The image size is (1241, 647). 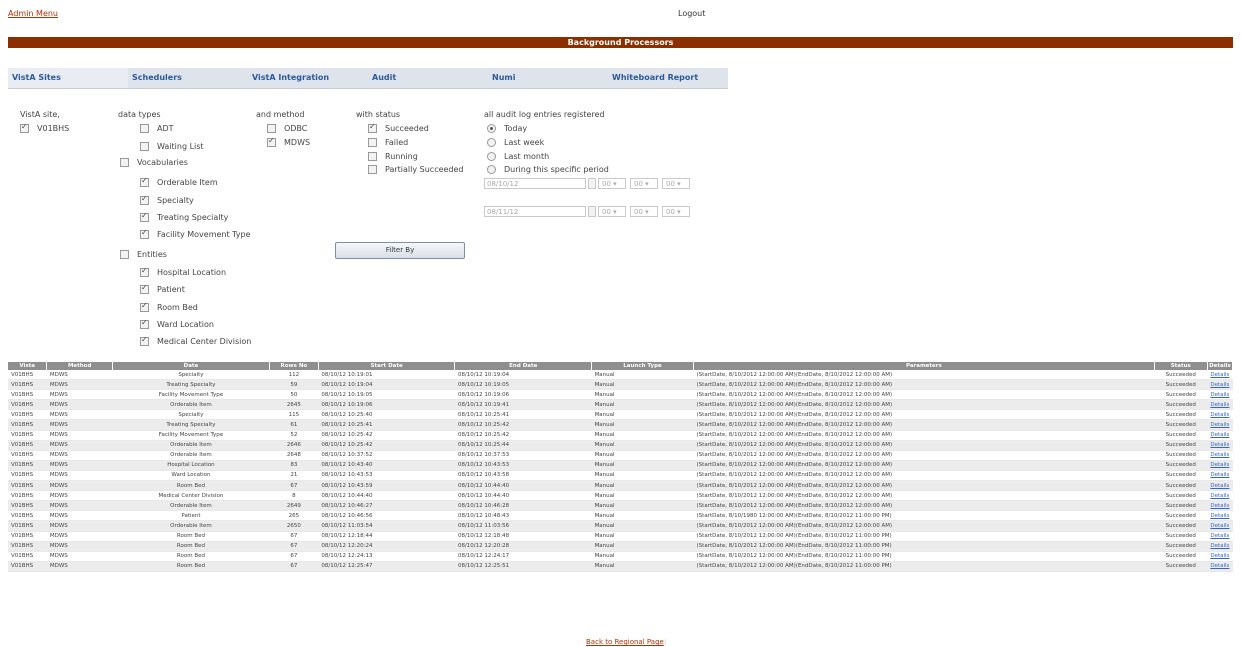 I want to click on data-type-entities: Entities, so click(x=143, y=254).